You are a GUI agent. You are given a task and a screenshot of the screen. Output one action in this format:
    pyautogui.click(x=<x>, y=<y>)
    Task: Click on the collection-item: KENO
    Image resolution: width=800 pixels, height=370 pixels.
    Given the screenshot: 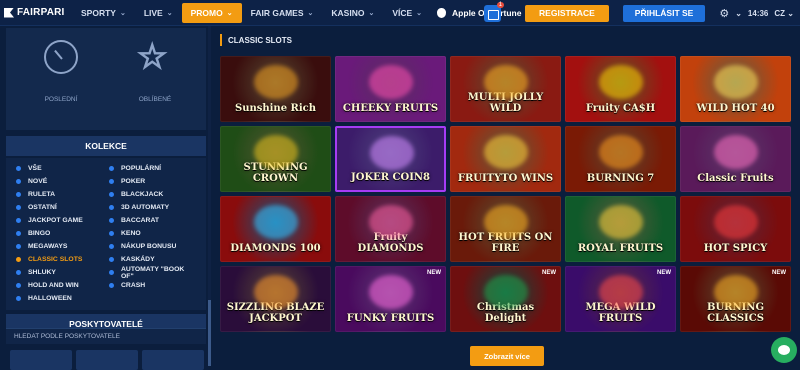 What is the action you would take?
    pyautogui.click(x=148, y=233)
    